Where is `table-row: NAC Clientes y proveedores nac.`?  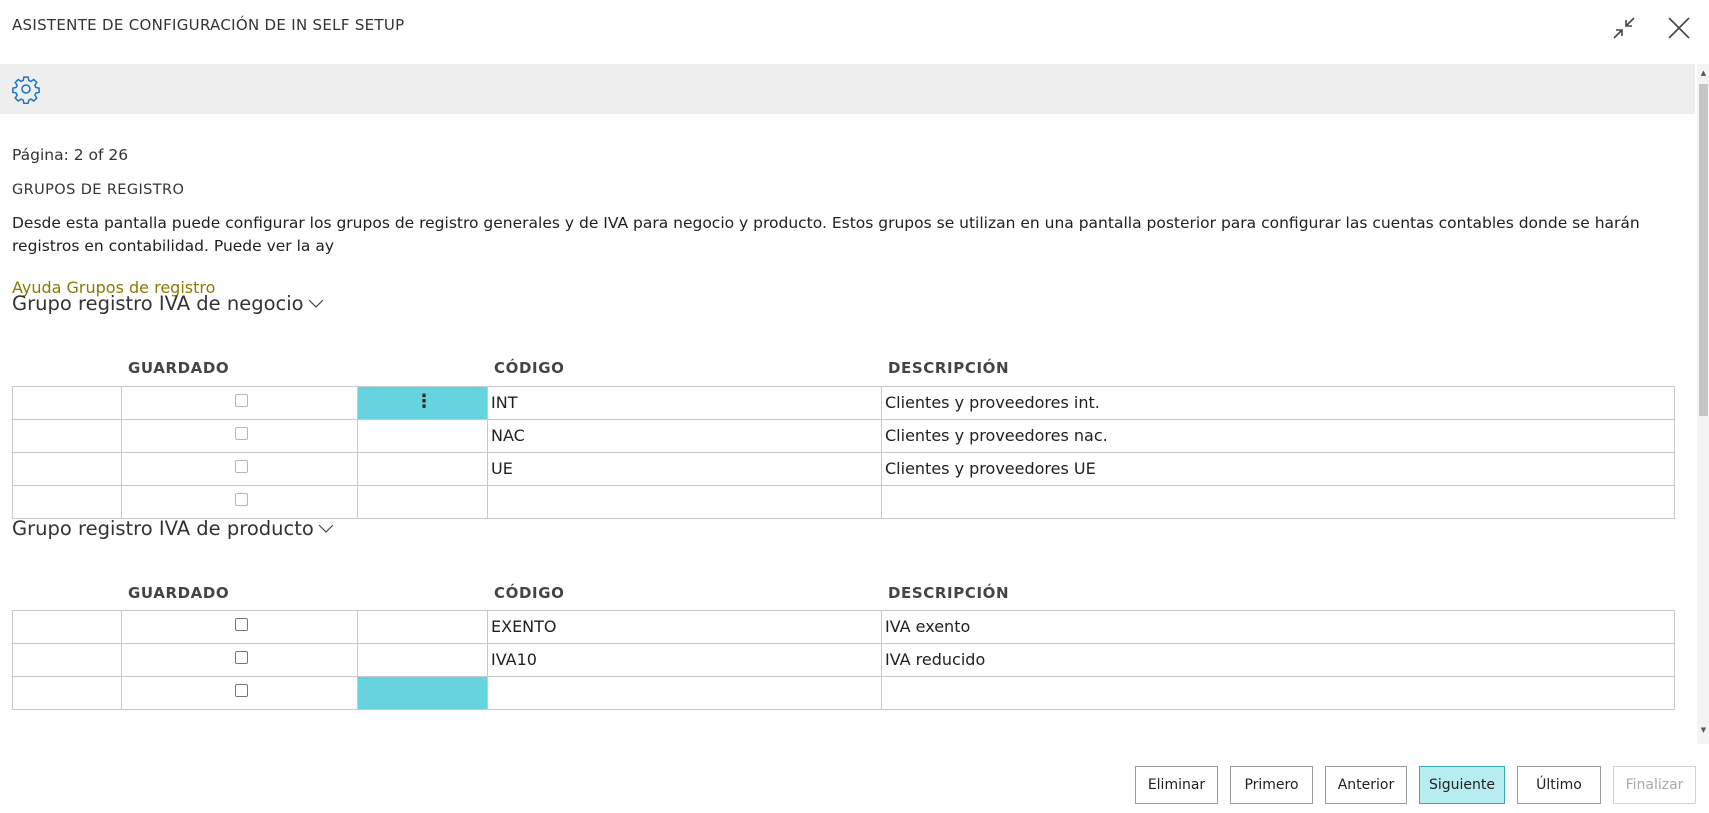
table-row: NAC Clientes y proveedores nac. is located at coordinates (843, 436).